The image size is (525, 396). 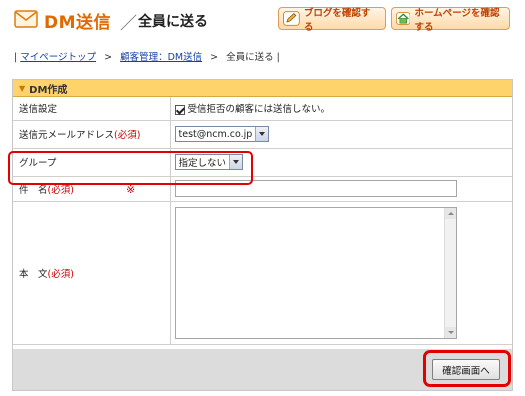 I want to click on dropdown-arrow-icon, so click(x=262, y=134).